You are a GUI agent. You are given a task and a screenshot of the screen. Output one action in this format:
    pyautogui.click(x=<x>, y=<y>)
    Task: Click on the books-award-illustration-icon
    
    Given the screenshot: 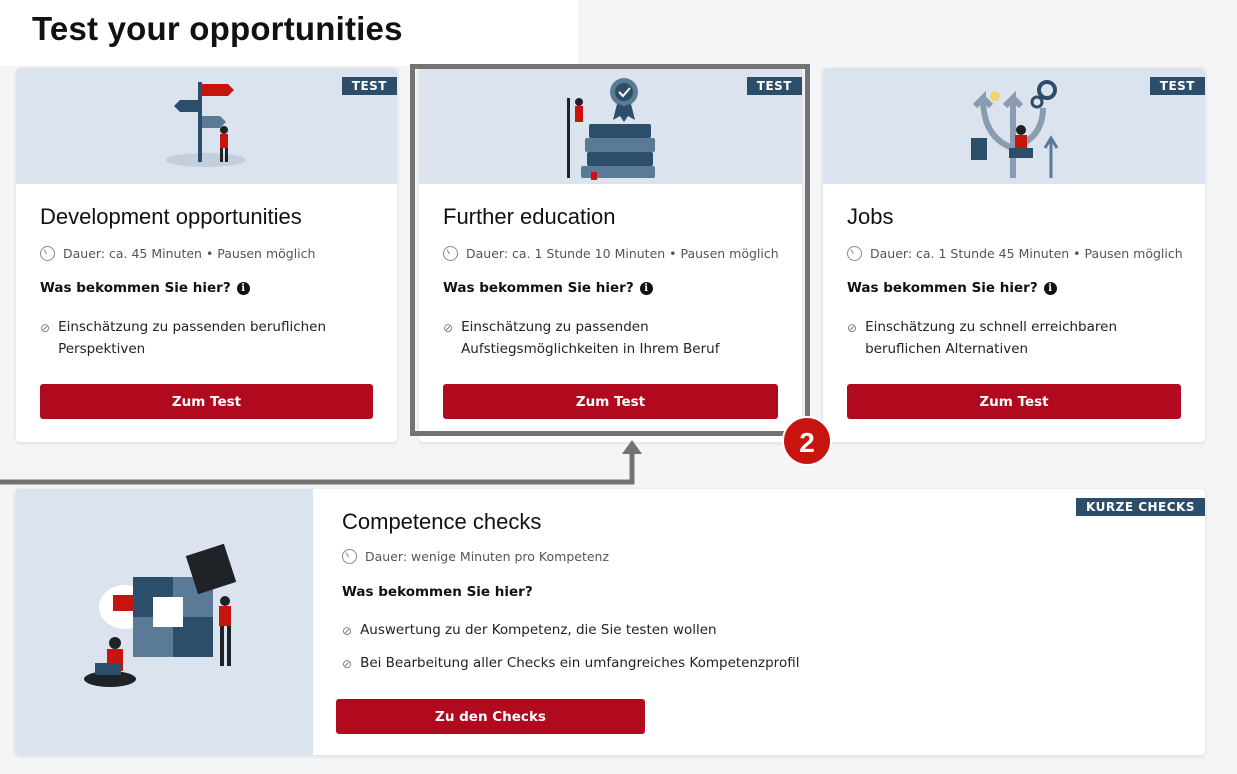 What is the action you would take?
    pyautogui.click(x=611, y=129)
    